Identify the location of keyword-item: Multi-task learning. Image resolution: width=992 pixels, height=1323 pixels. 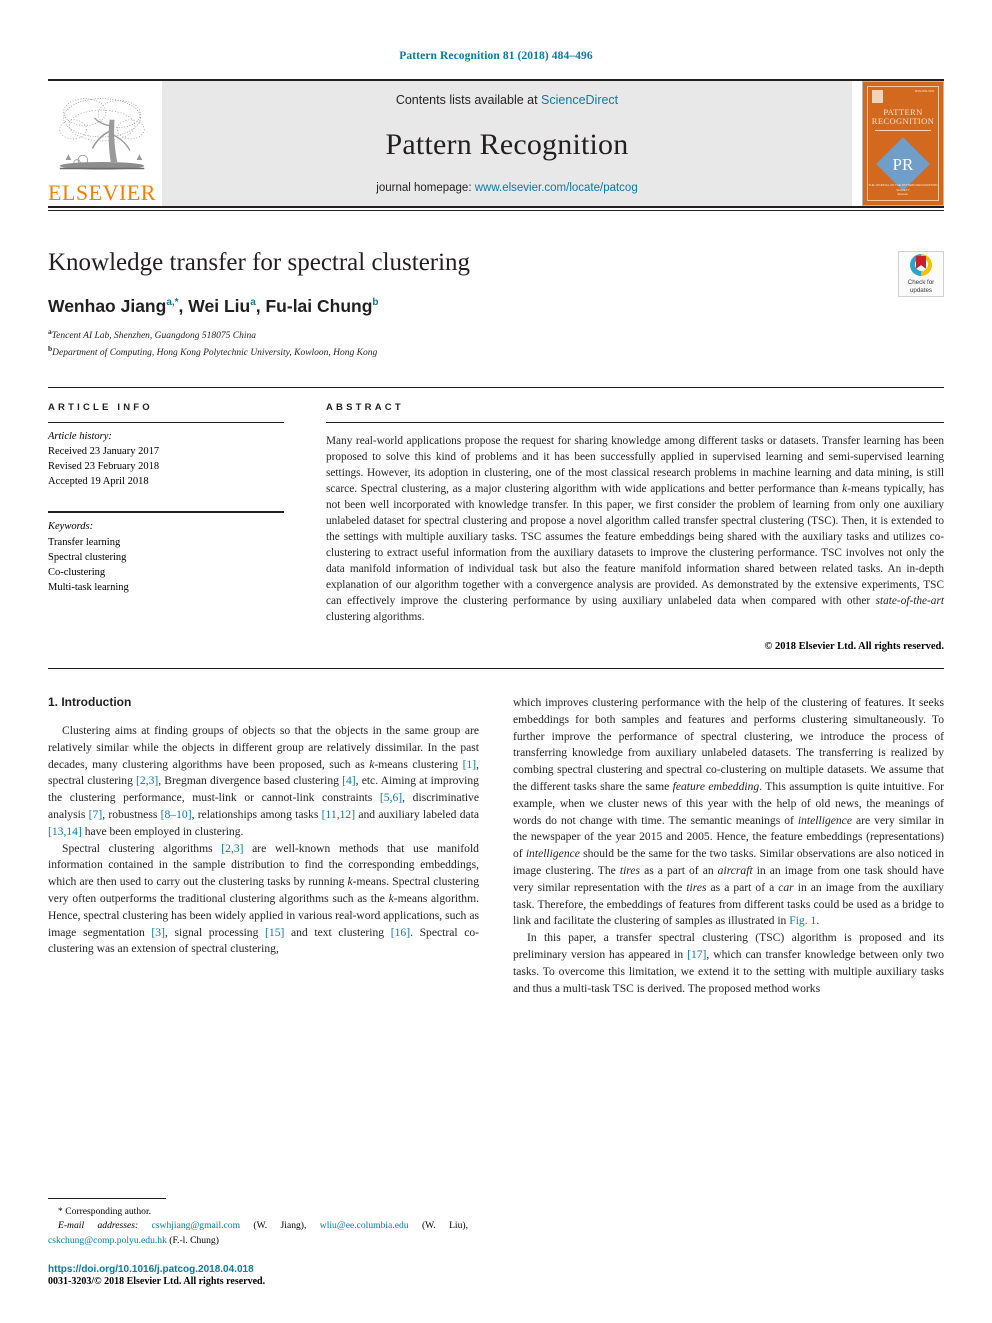
(88, 588).